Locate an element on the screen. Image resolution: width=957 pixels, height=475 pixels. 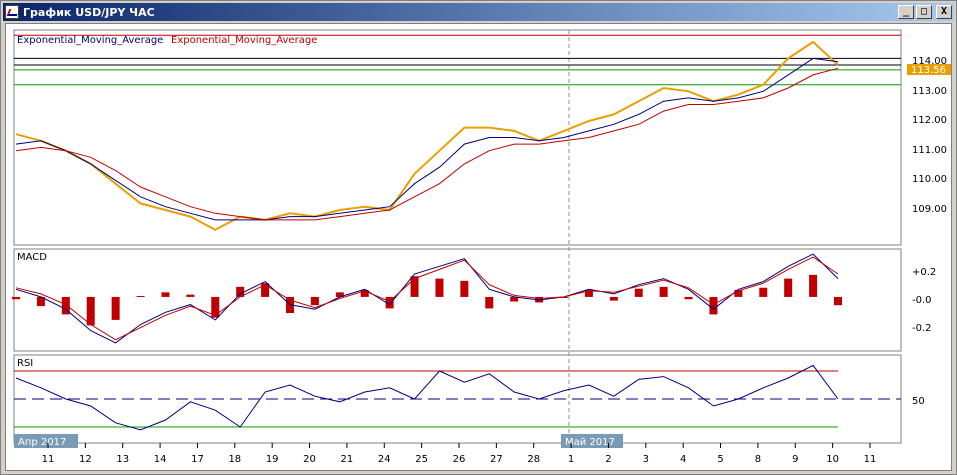
macd-tick: -0.0 is located at coordinates (922, 300).